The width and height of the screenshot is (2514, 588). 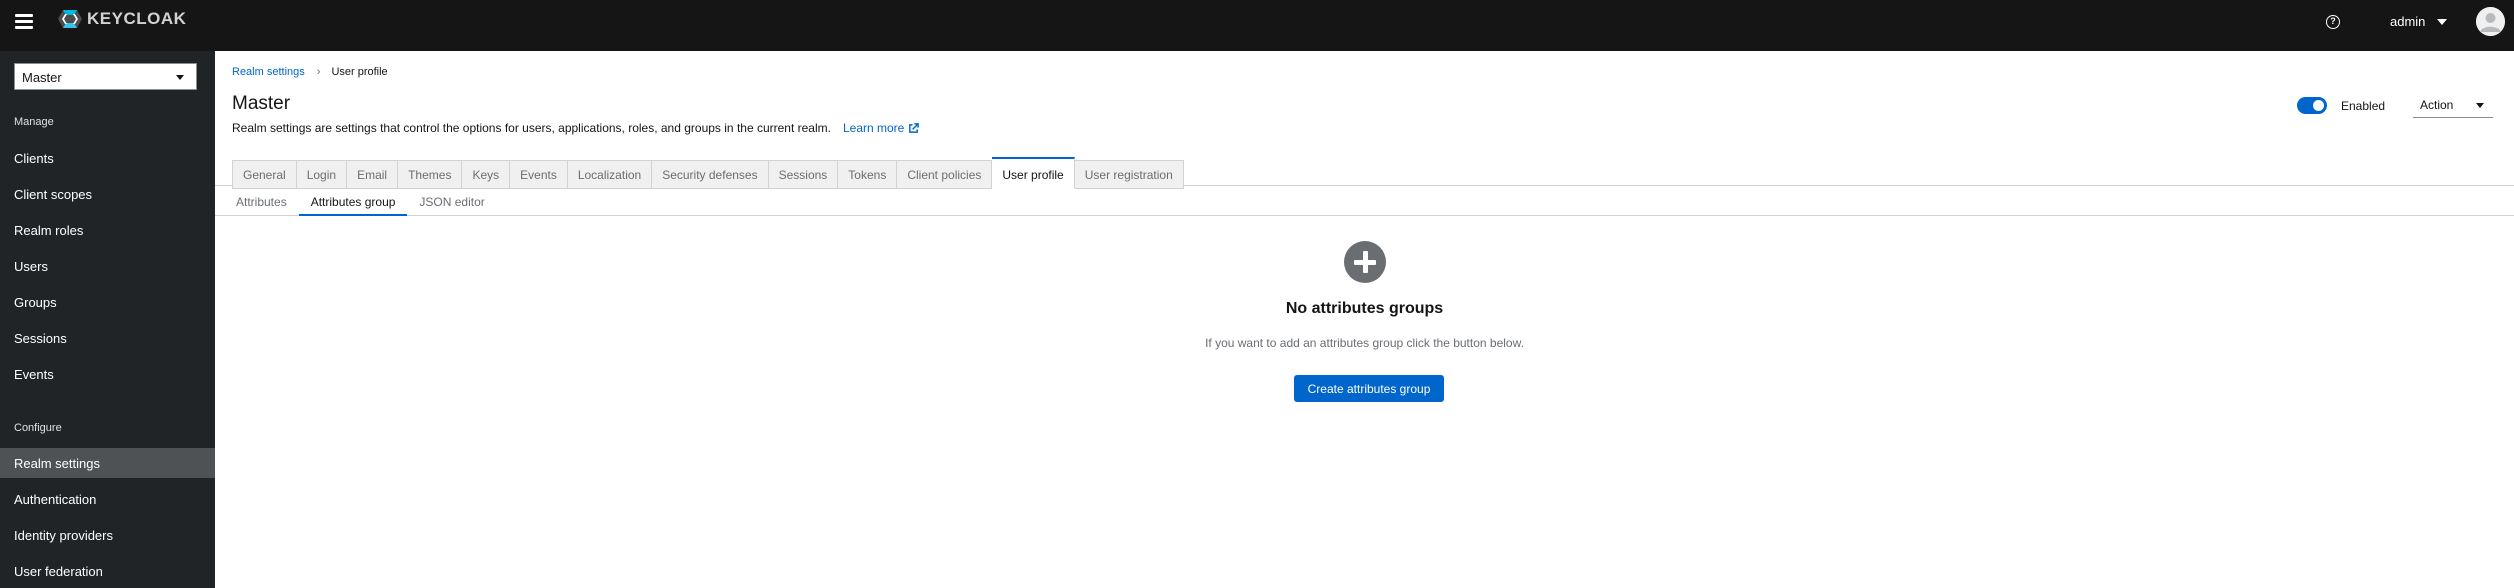 What do you see at coordinates (2437, 105) in the screenshot?
I see `action-dropdown-label: Action` at bounding box center [2437, 105].